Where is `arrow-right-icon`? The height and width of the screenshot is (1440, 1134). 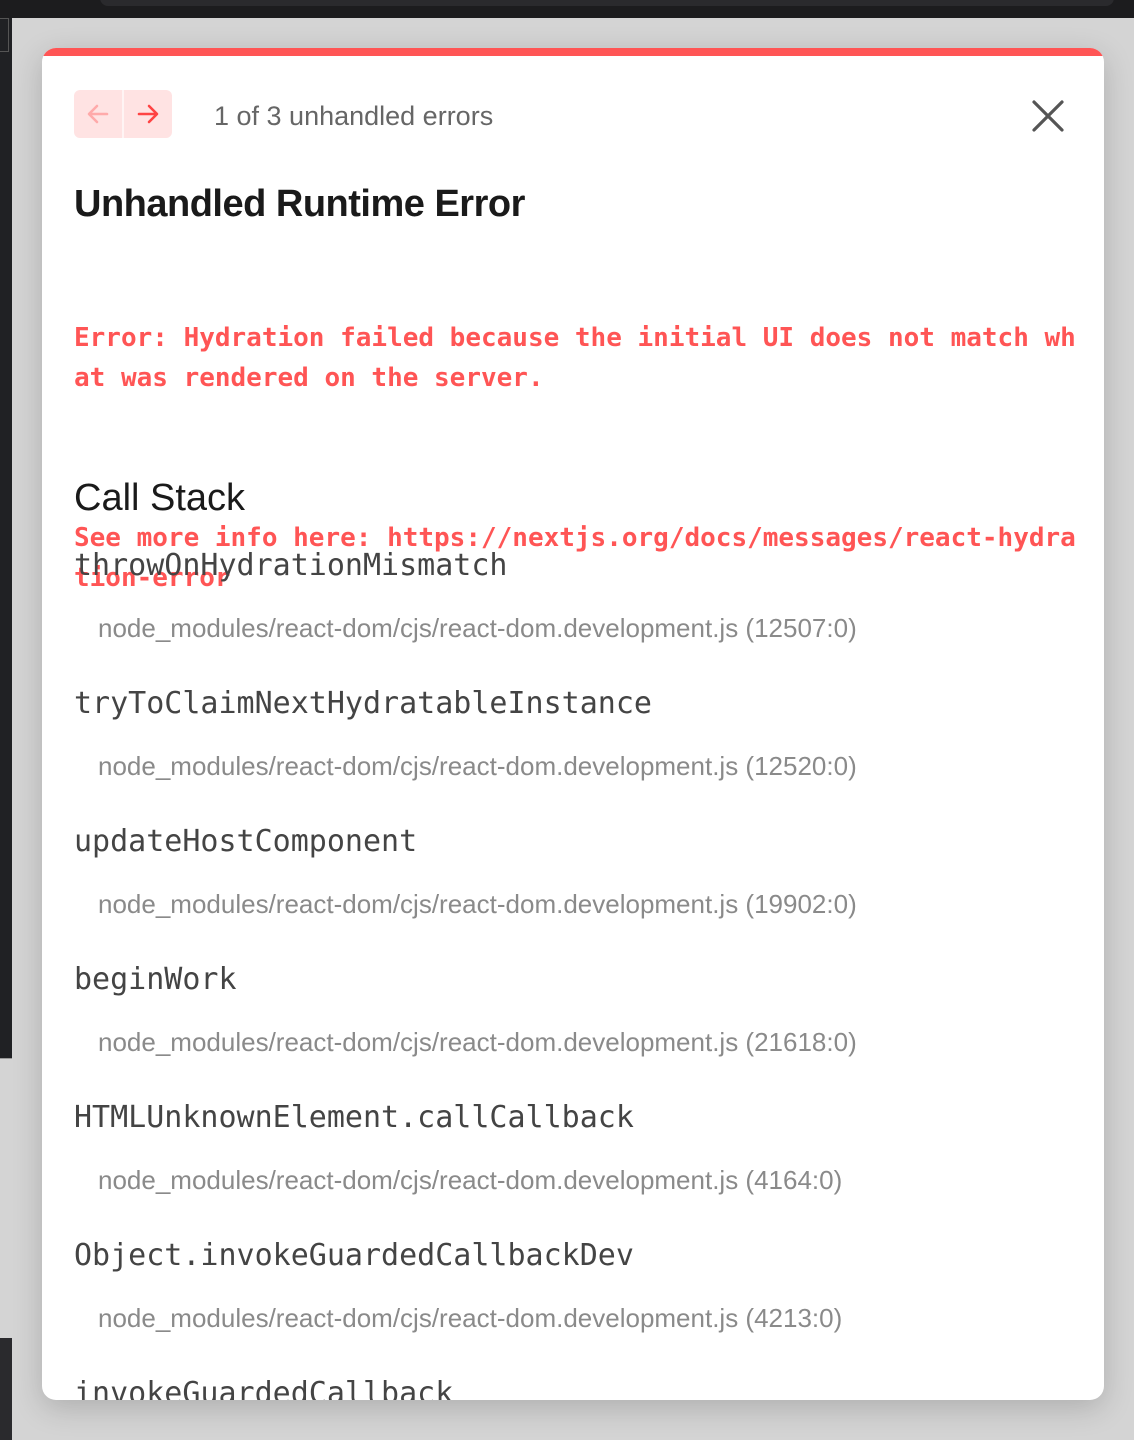 arrow-right-icon is located at coordinates (148, 114).